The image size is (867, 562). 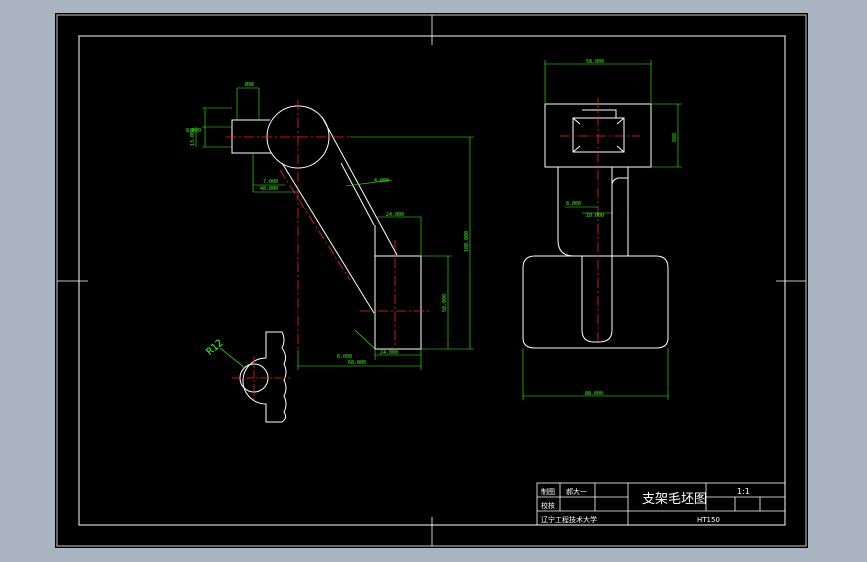 What do you see at coordinates (467, 241) in the screenshot?
I see `dim-total-height: 100.000` at bounding box center [467, 241].